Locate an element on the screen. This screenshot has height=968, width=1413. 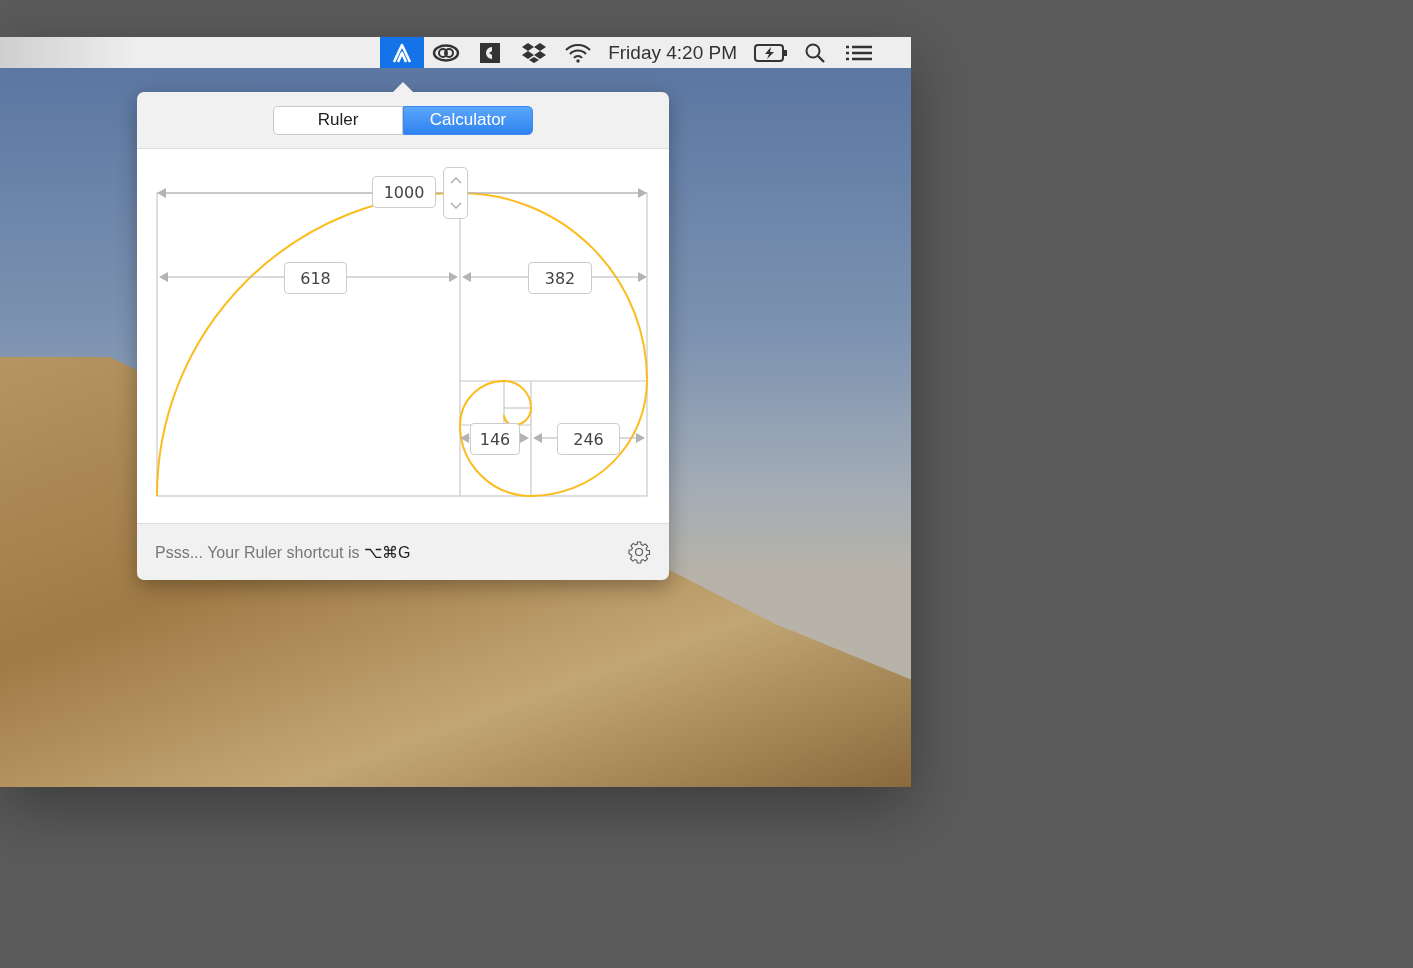
menu-clock: Friday 4:20 PM is located at coordinates (674, 52).